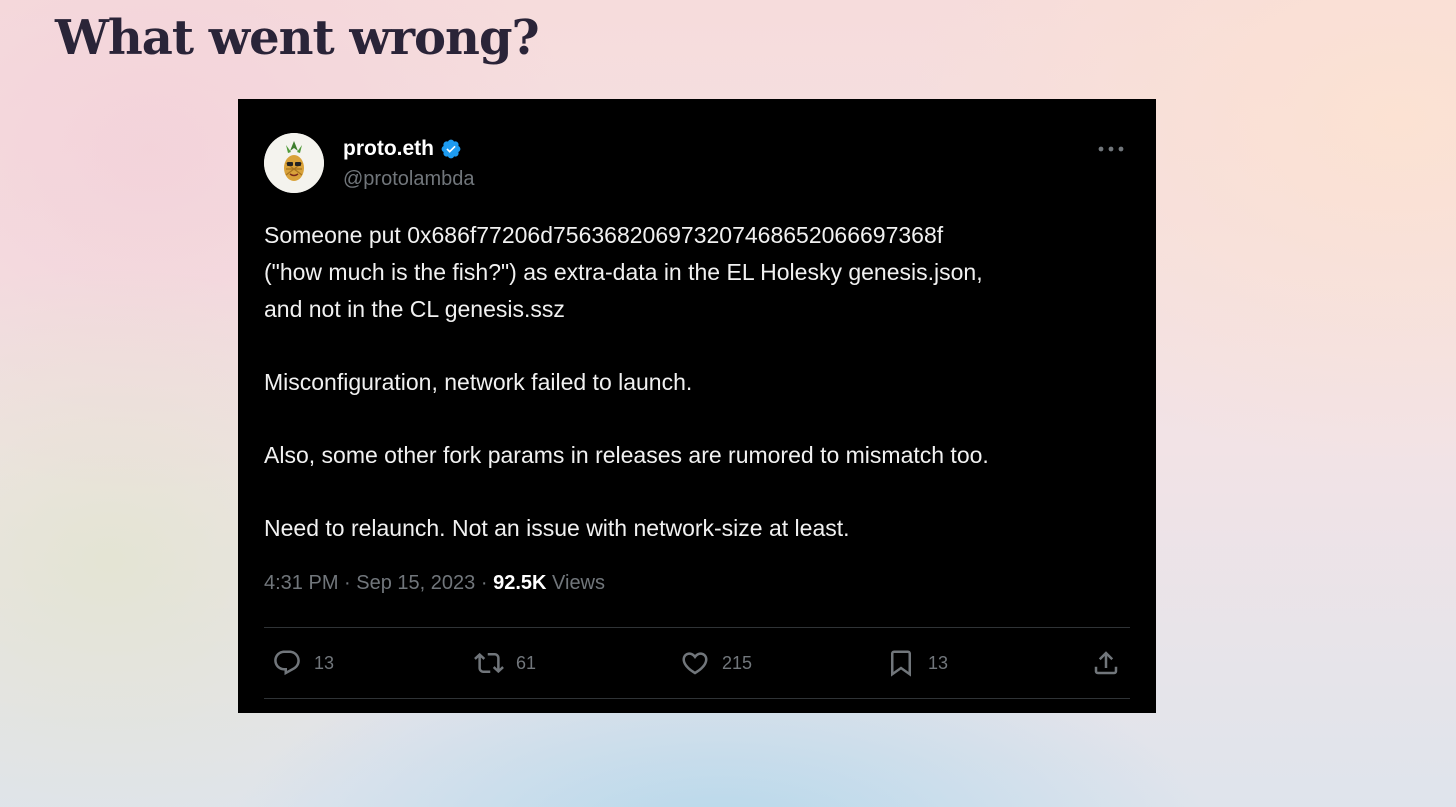  I want to click on repost-arrows-icon, so click(489, 663).